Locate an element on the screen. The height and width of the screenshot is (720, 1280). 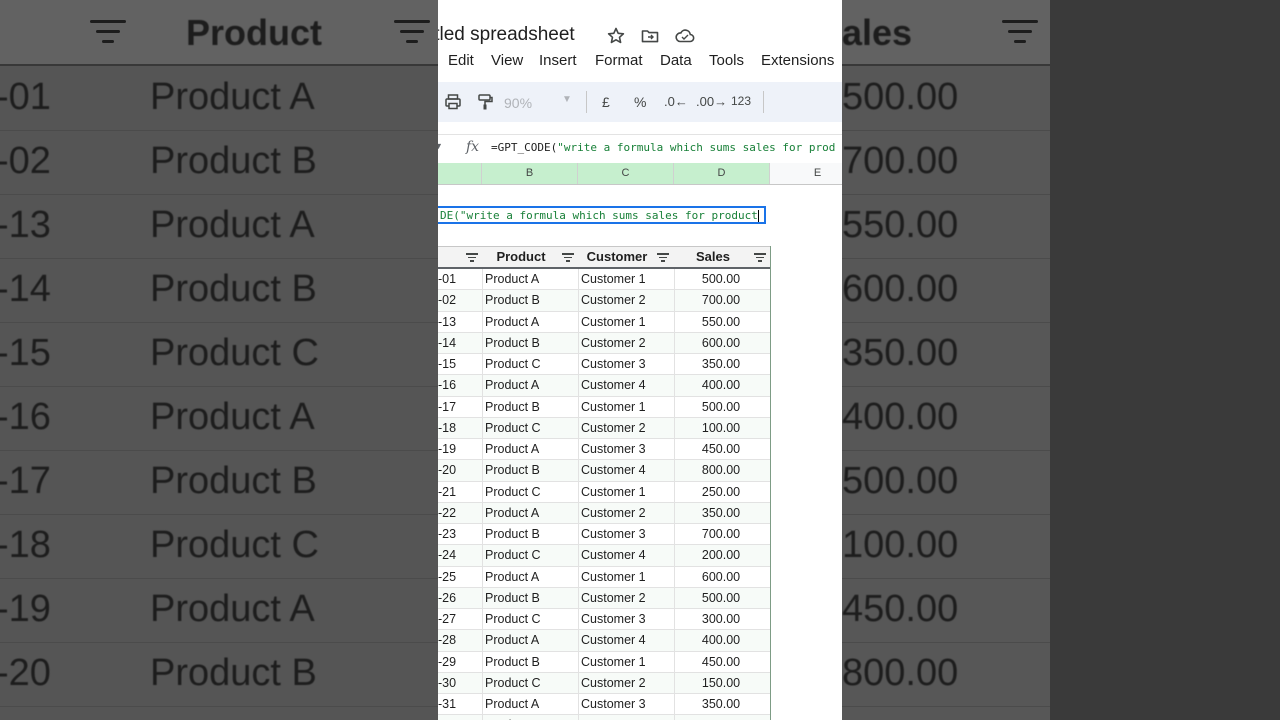
cell-date: -15 is located at coordinates (460, 364).